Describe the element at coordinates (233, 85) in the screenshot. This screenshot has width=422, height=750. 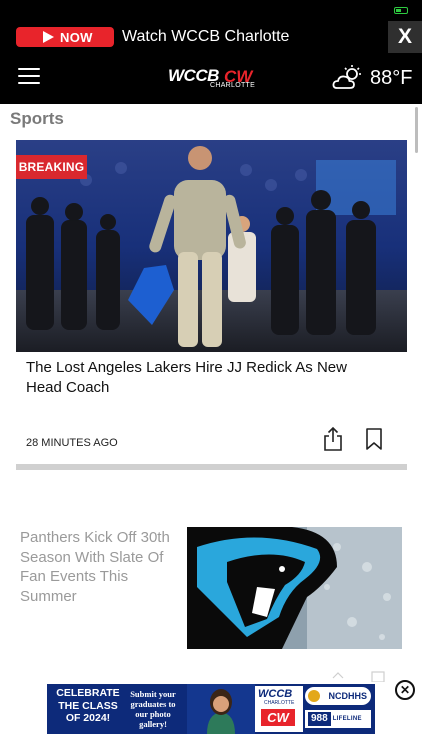
I see `logo-charlotte-text: CHARLOTTE` at that location.